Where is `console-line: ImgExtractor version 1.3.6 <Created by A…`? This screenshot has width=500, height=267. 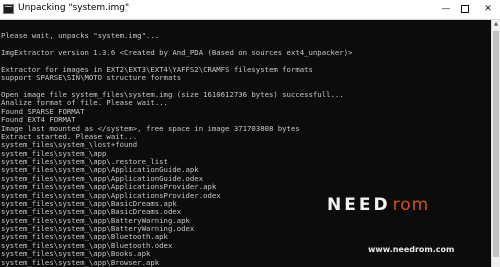 console-line: ImgExtractor version 1.3.6 <Created by A… is located at coordinates (177, 53).